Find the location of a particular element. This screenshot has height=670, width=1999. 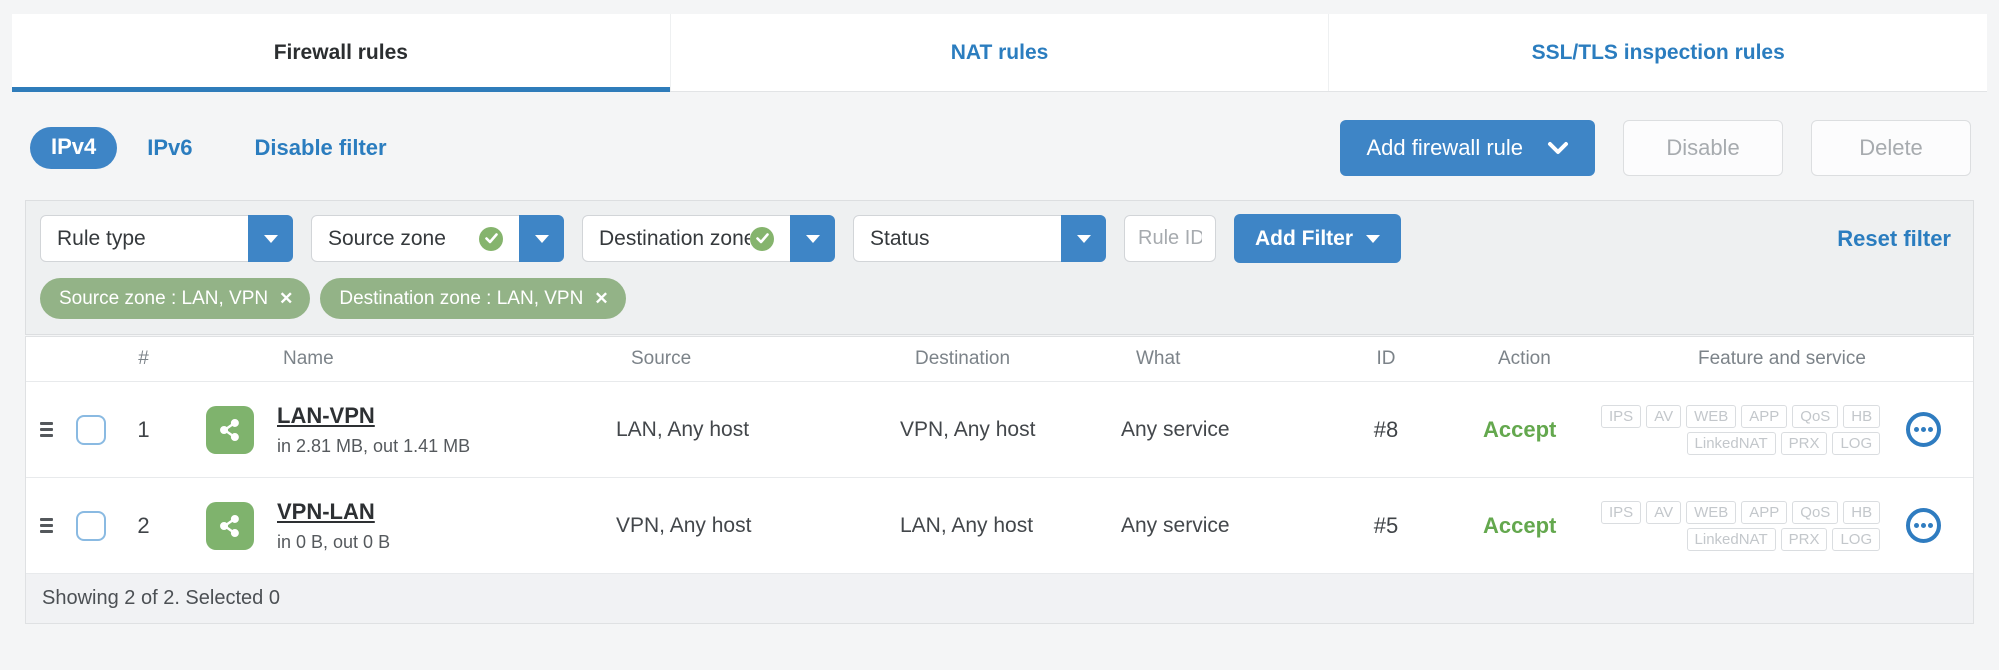

header-name: Name is located at coordinates (308, 358).